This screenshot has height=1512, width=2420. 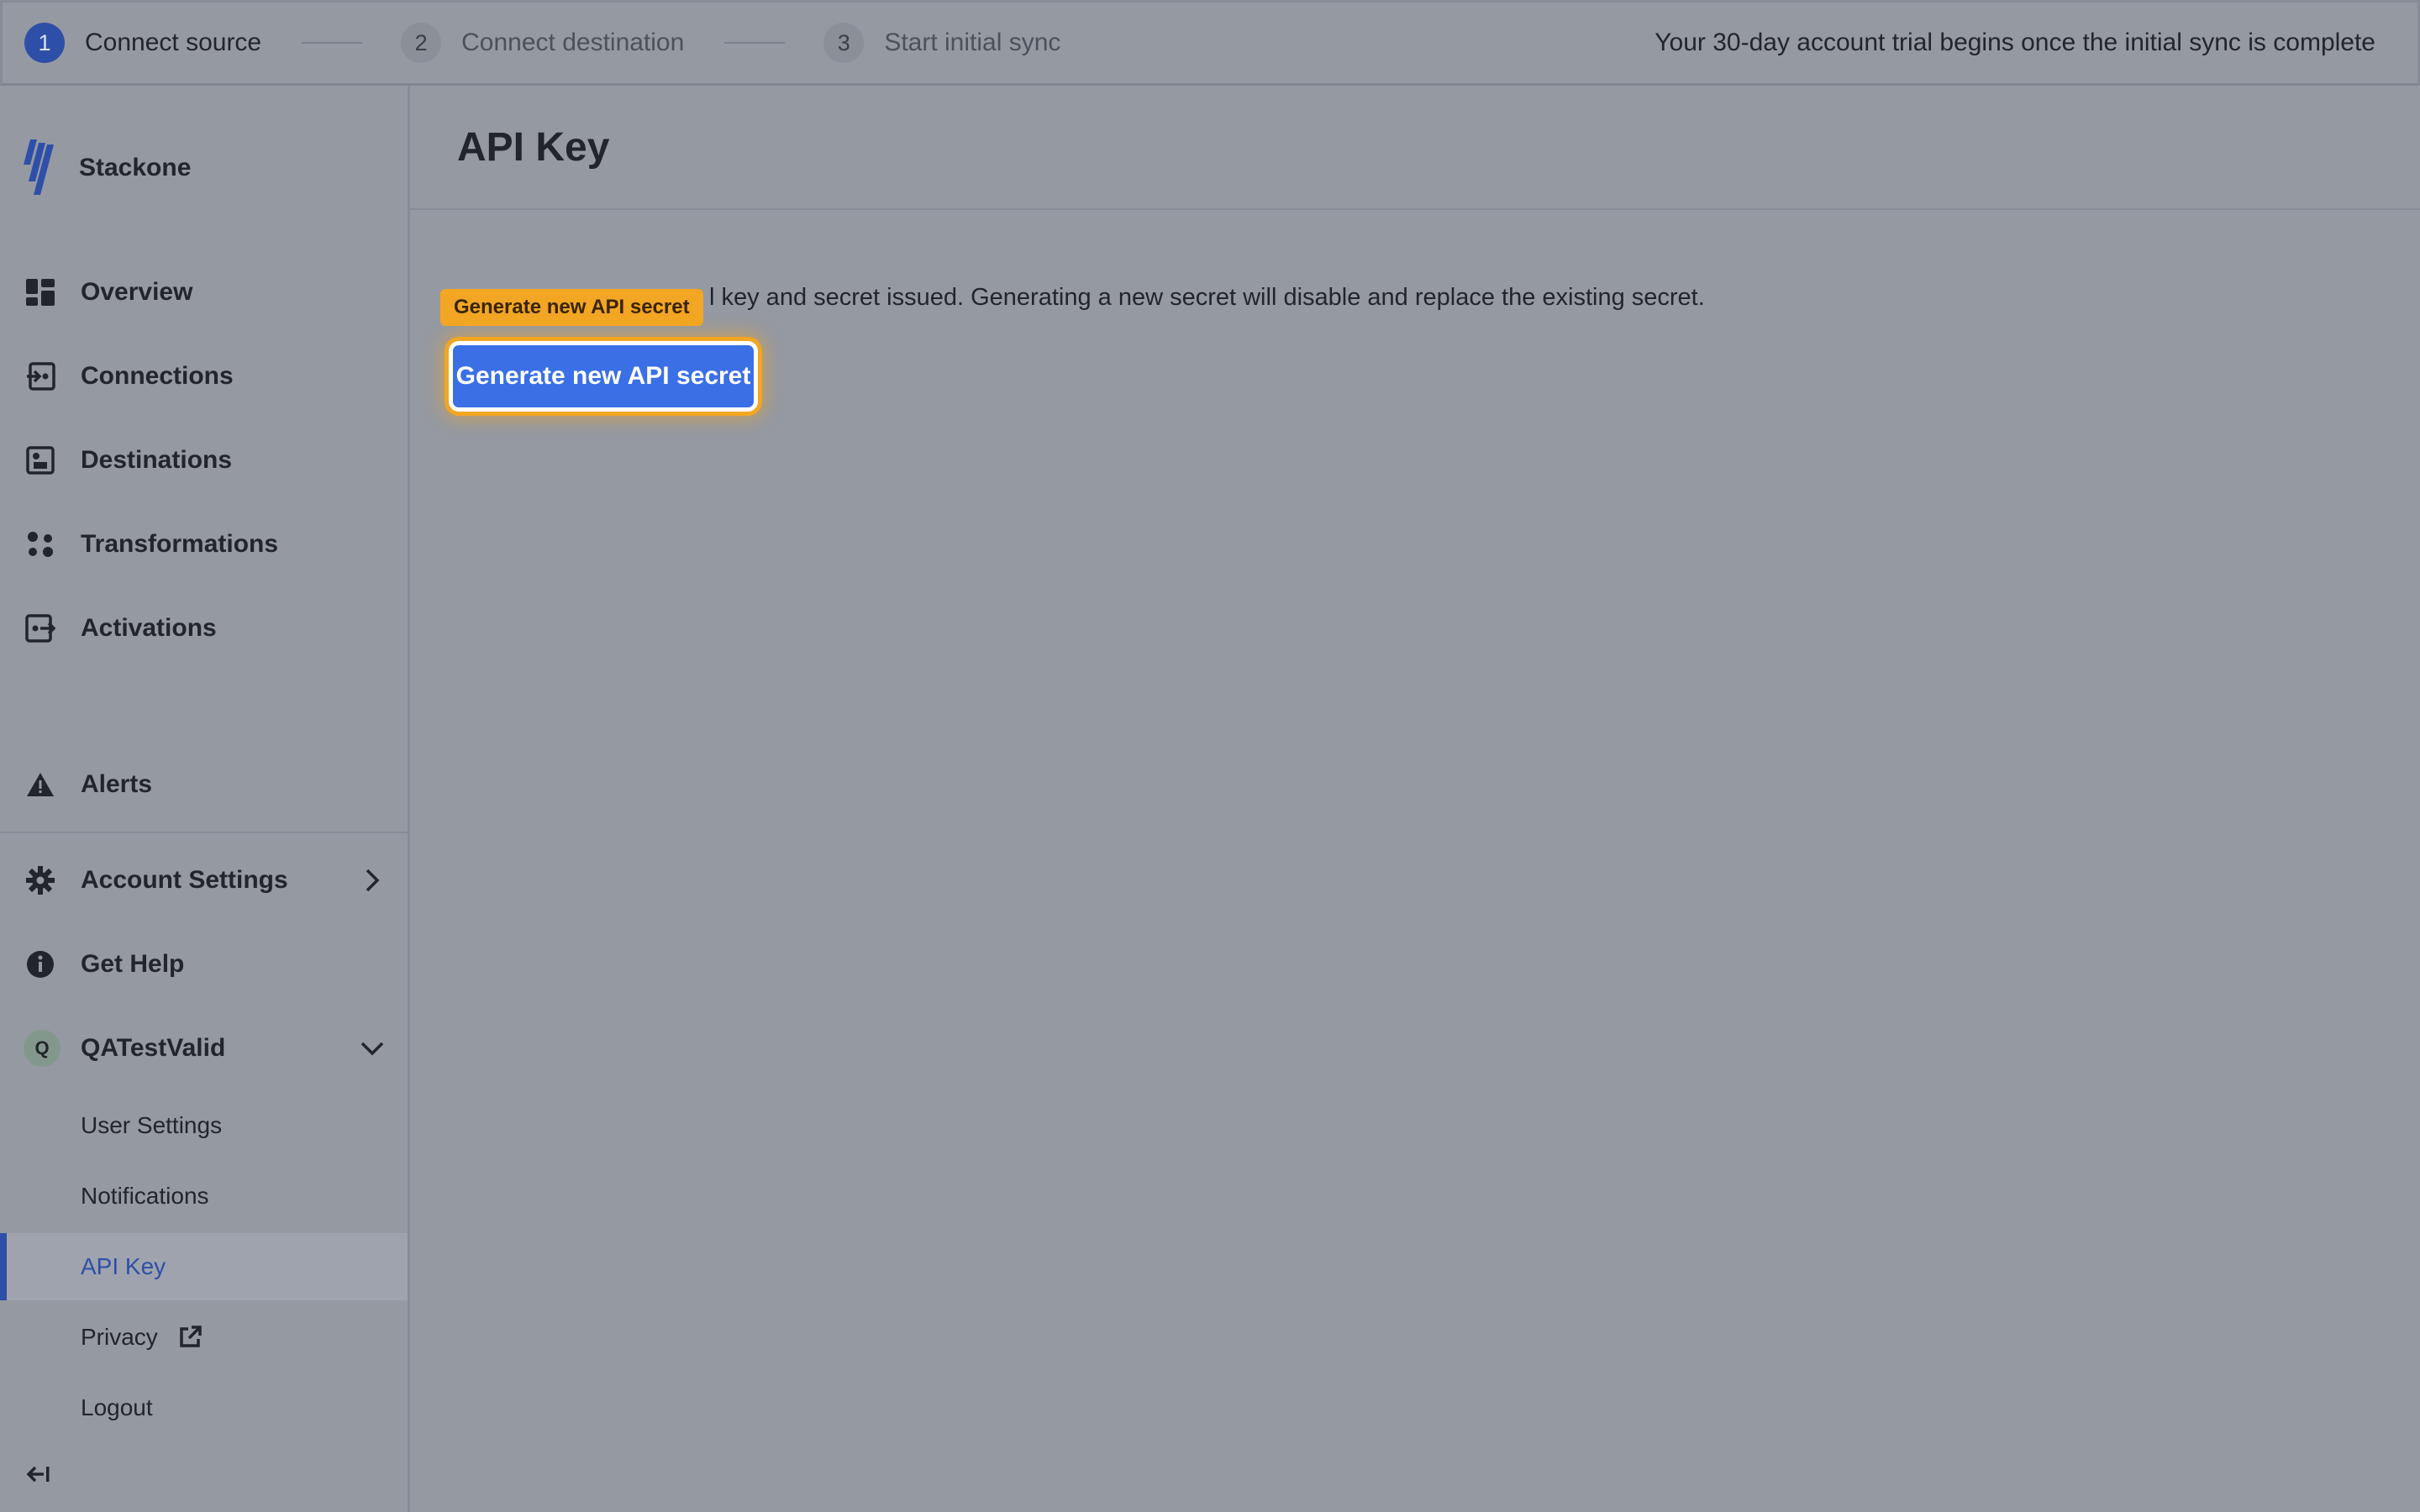 I want to click on sub-item-notifications: Notifications, so click(x=204, y=1196).